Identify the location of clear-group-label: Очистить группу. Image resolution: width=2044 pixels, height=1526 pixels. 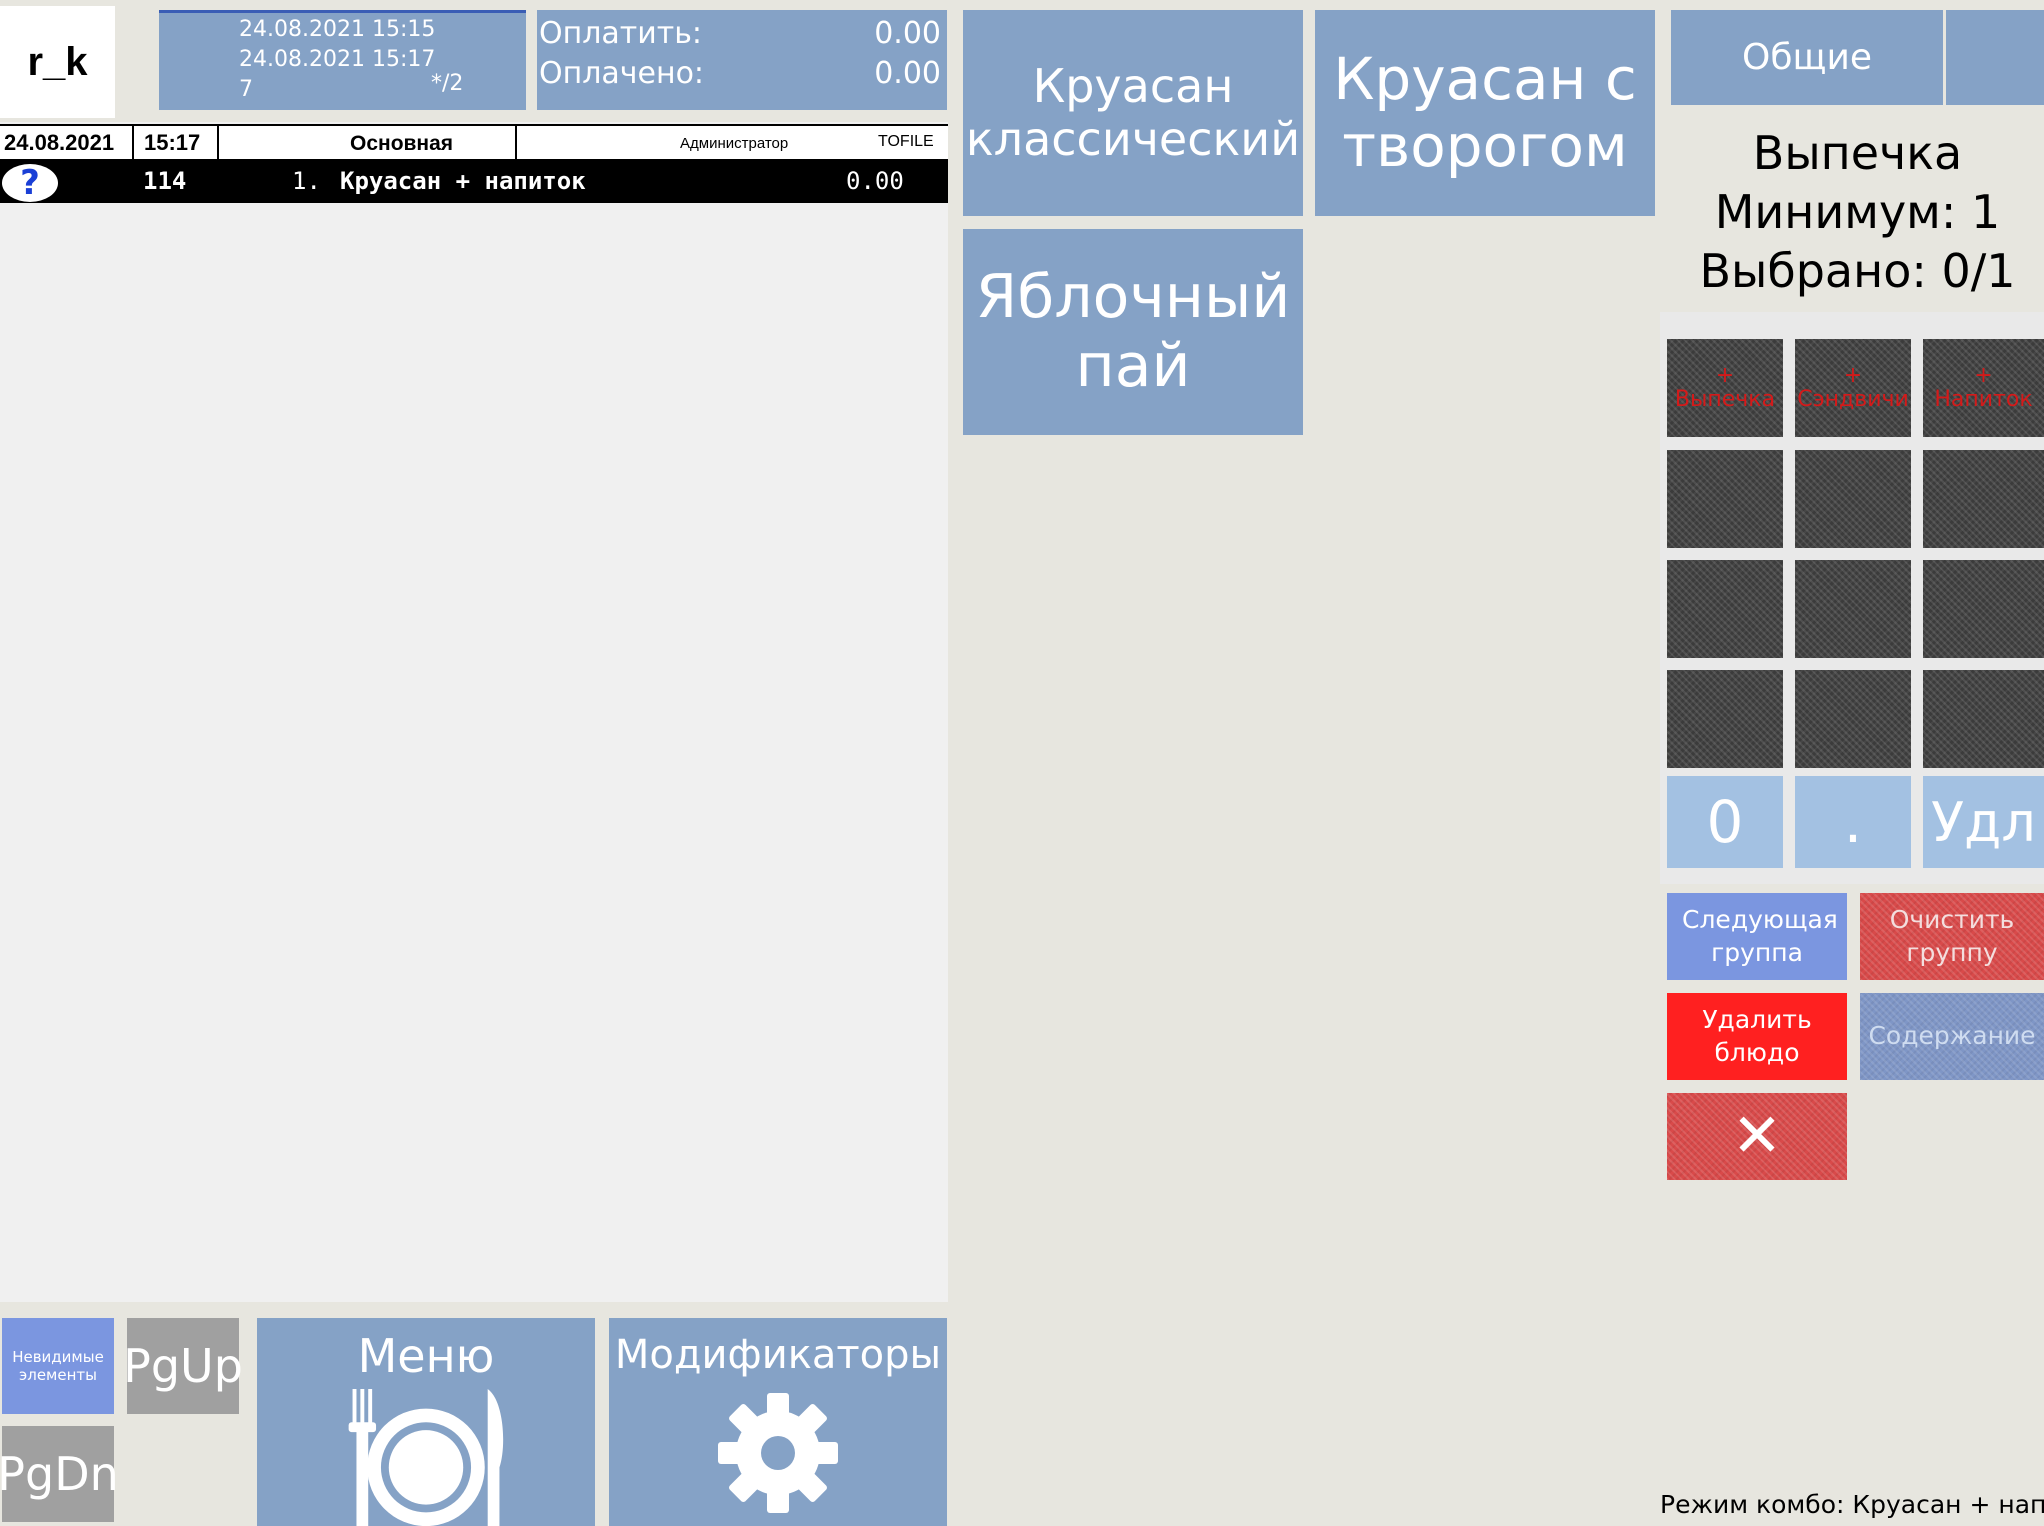
(1952, 936).